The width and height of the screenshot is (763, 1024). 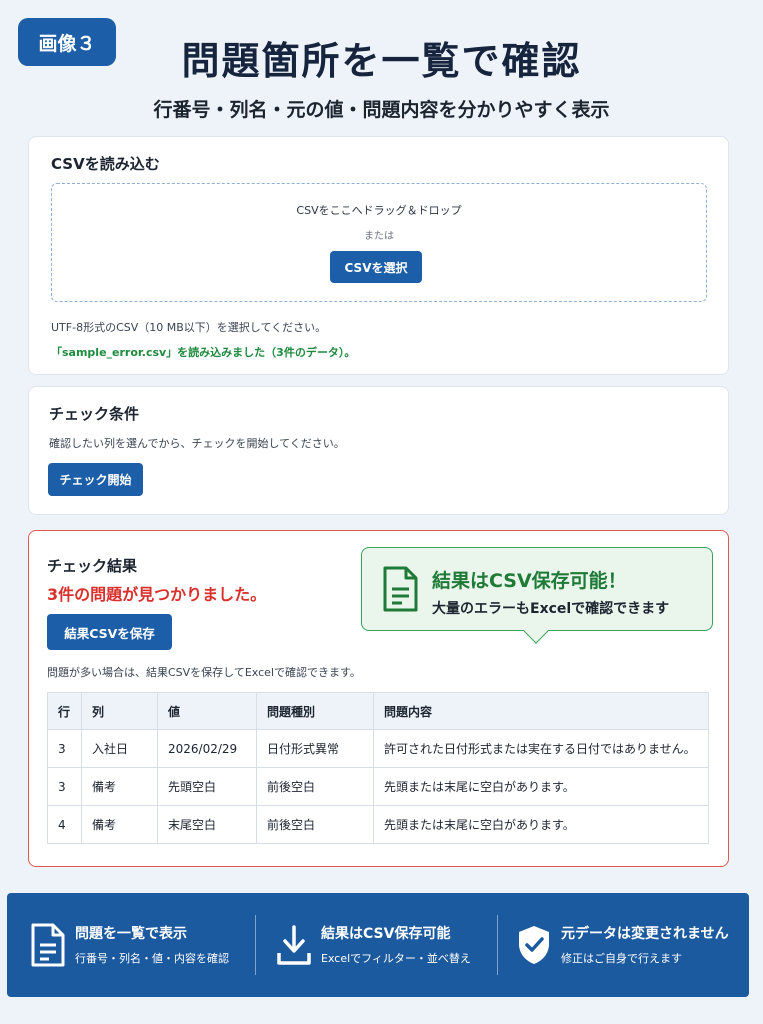 What do you see at coordinates (376, 267) in the screenshot?
I see `select-csv-button: CSVを選択` at bounding box center [376, 267].